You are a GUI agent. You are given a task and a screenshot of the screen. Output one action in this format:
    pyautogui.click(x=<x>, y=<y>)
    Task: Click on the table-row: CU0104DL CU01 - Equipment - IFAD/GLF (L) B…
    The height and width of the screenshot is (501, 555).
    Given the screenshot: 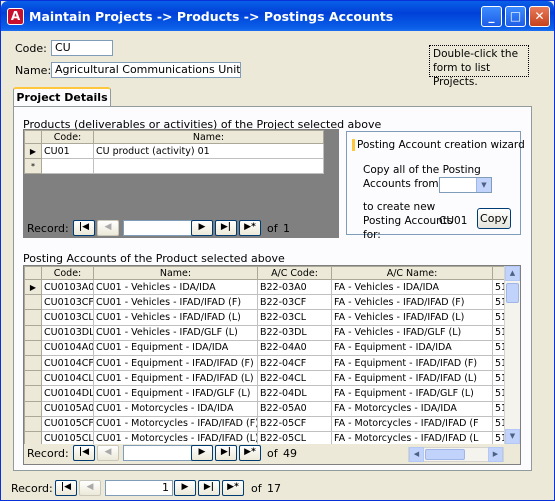 What is the action you would take?
    pyautogui.click(x=272, y=393)
    